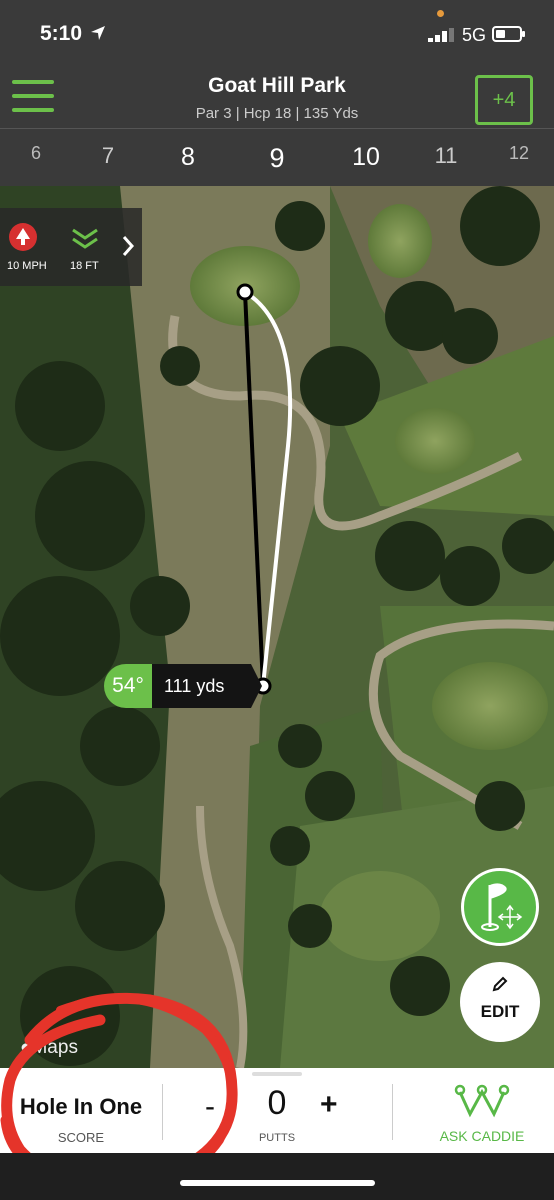 The image size is (554, 1200). What do you see at coordinates (277, 85) in the screenshot?
I see `course-title: Goat Hill Park` at bounding box center [277, 85].